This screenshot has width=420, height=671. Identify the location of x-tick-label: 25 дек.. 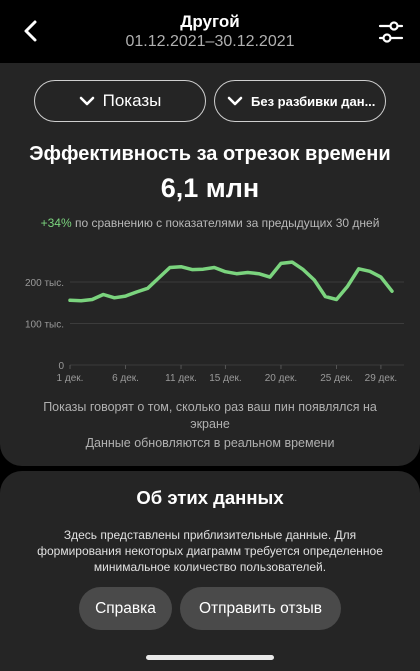
(336, 378).